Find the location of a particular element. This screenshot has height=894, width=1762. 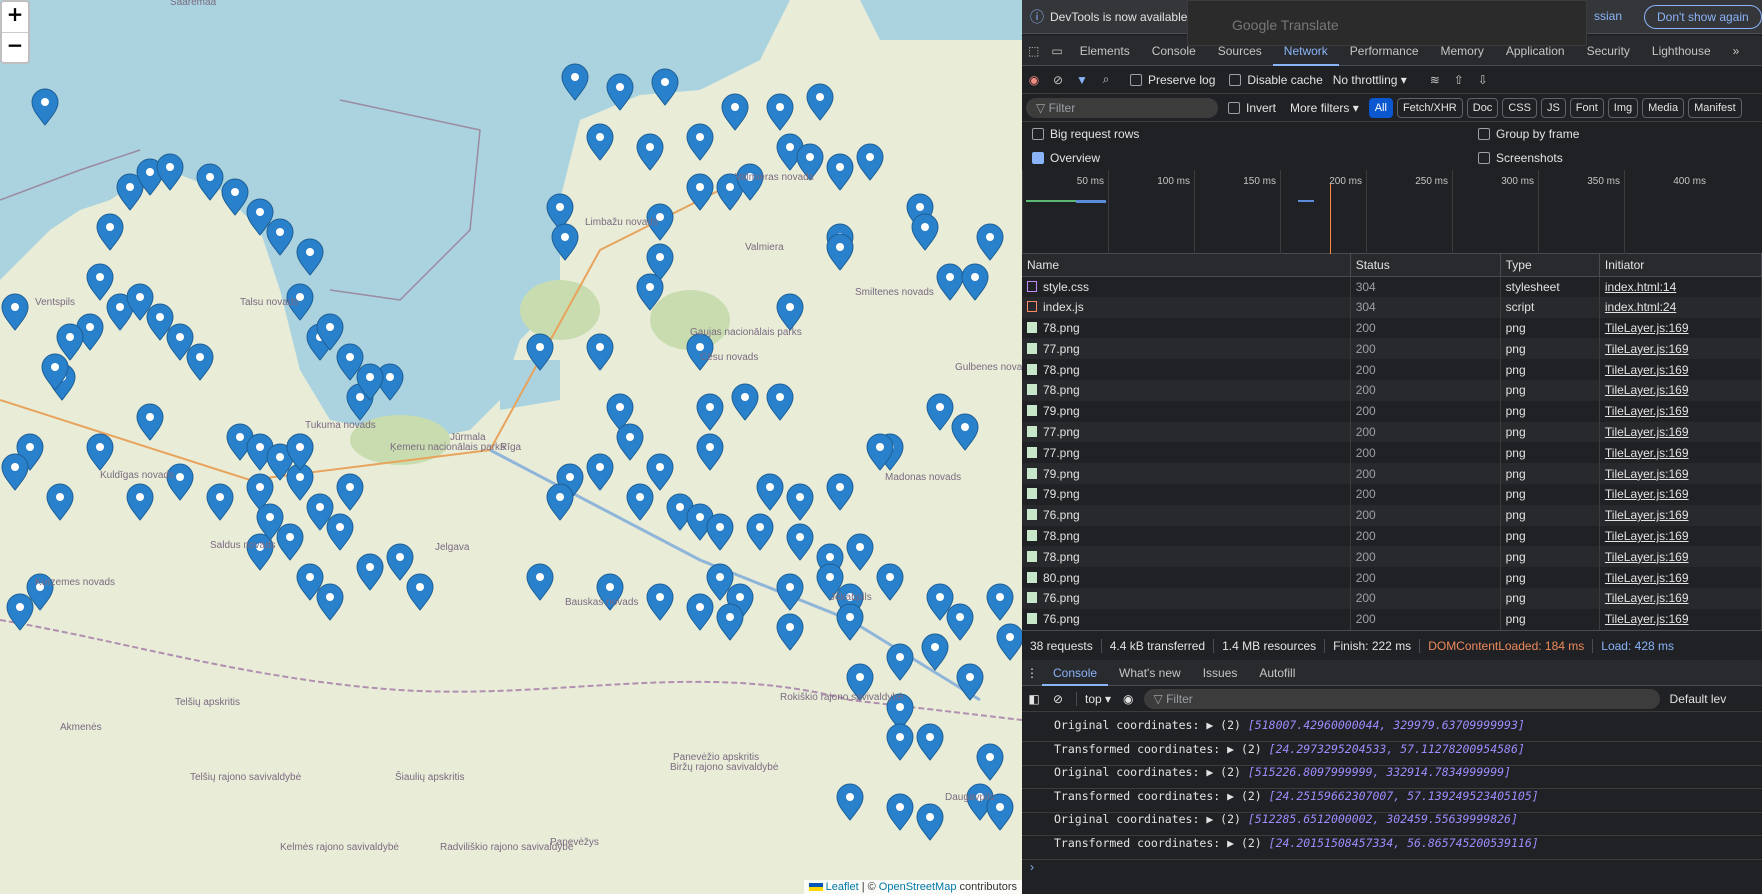

leaflet-link: Leaflet is located at coordinates (842, 887).